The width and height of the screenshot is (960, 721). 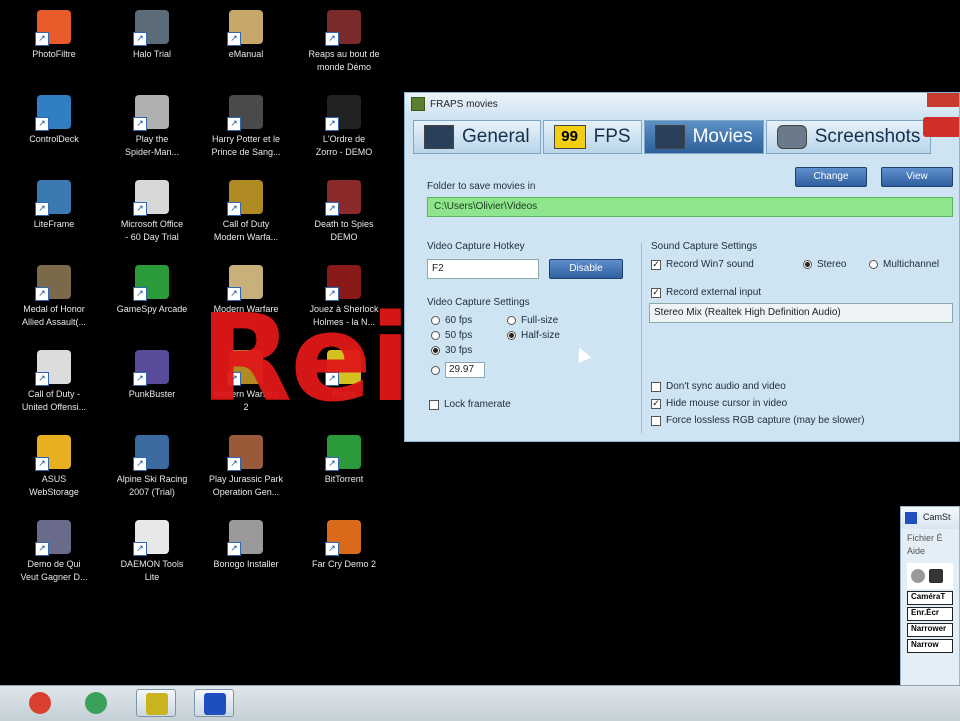 What do you see at coordinates (246, 564) in the screenshot?
I see `desktop-icon-label: Bonogo Installer` at bounding box center [246, 564].